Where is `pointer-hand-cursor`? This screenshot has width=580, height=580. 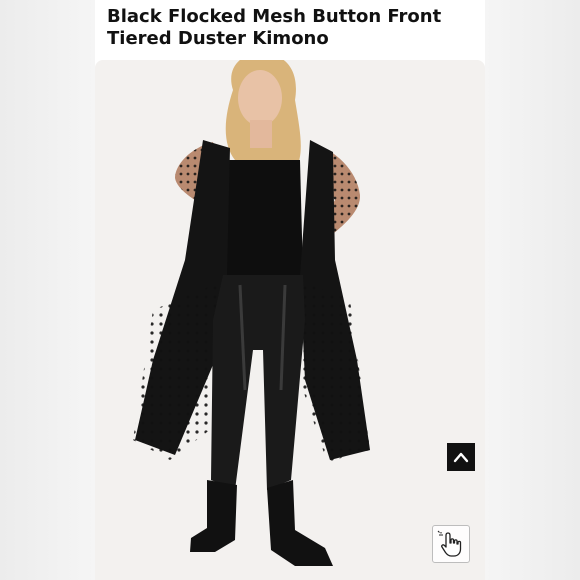
pointer-hand-cursor is located at coordinates (451, 544).